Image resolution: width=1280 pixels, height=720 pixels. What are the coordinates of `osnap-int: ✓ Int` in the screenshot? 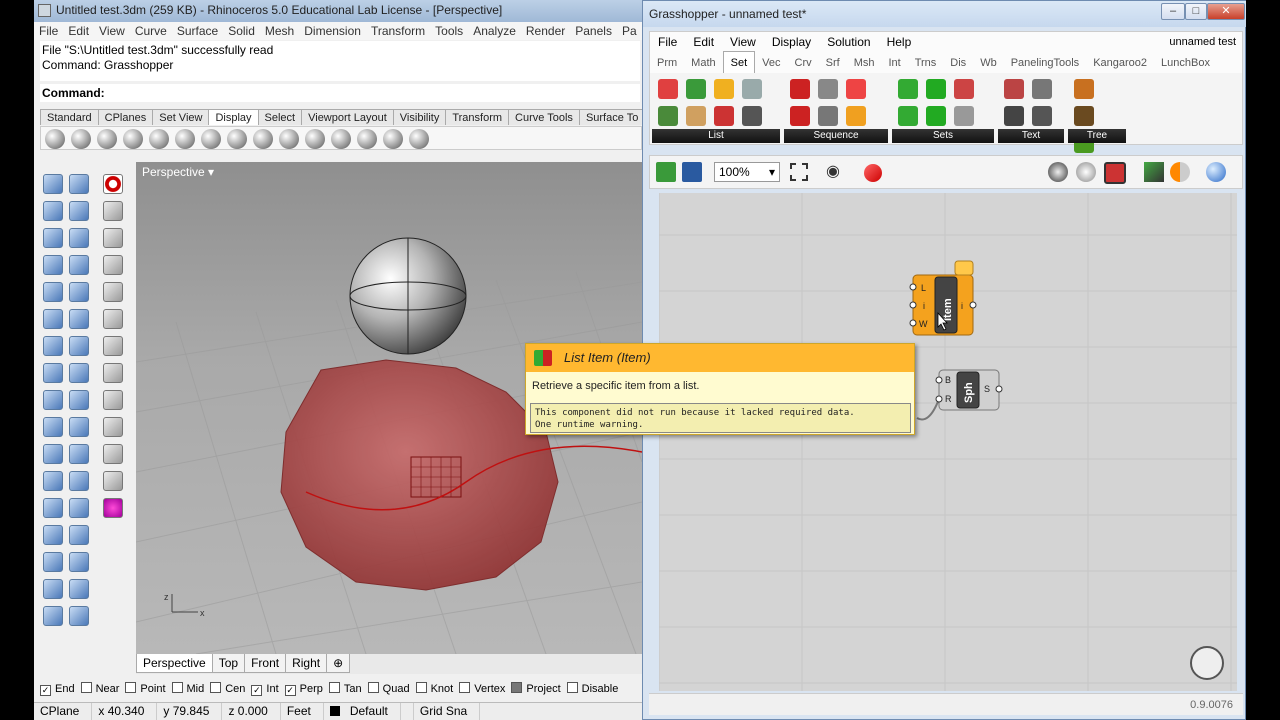 It's located at (265, 689).